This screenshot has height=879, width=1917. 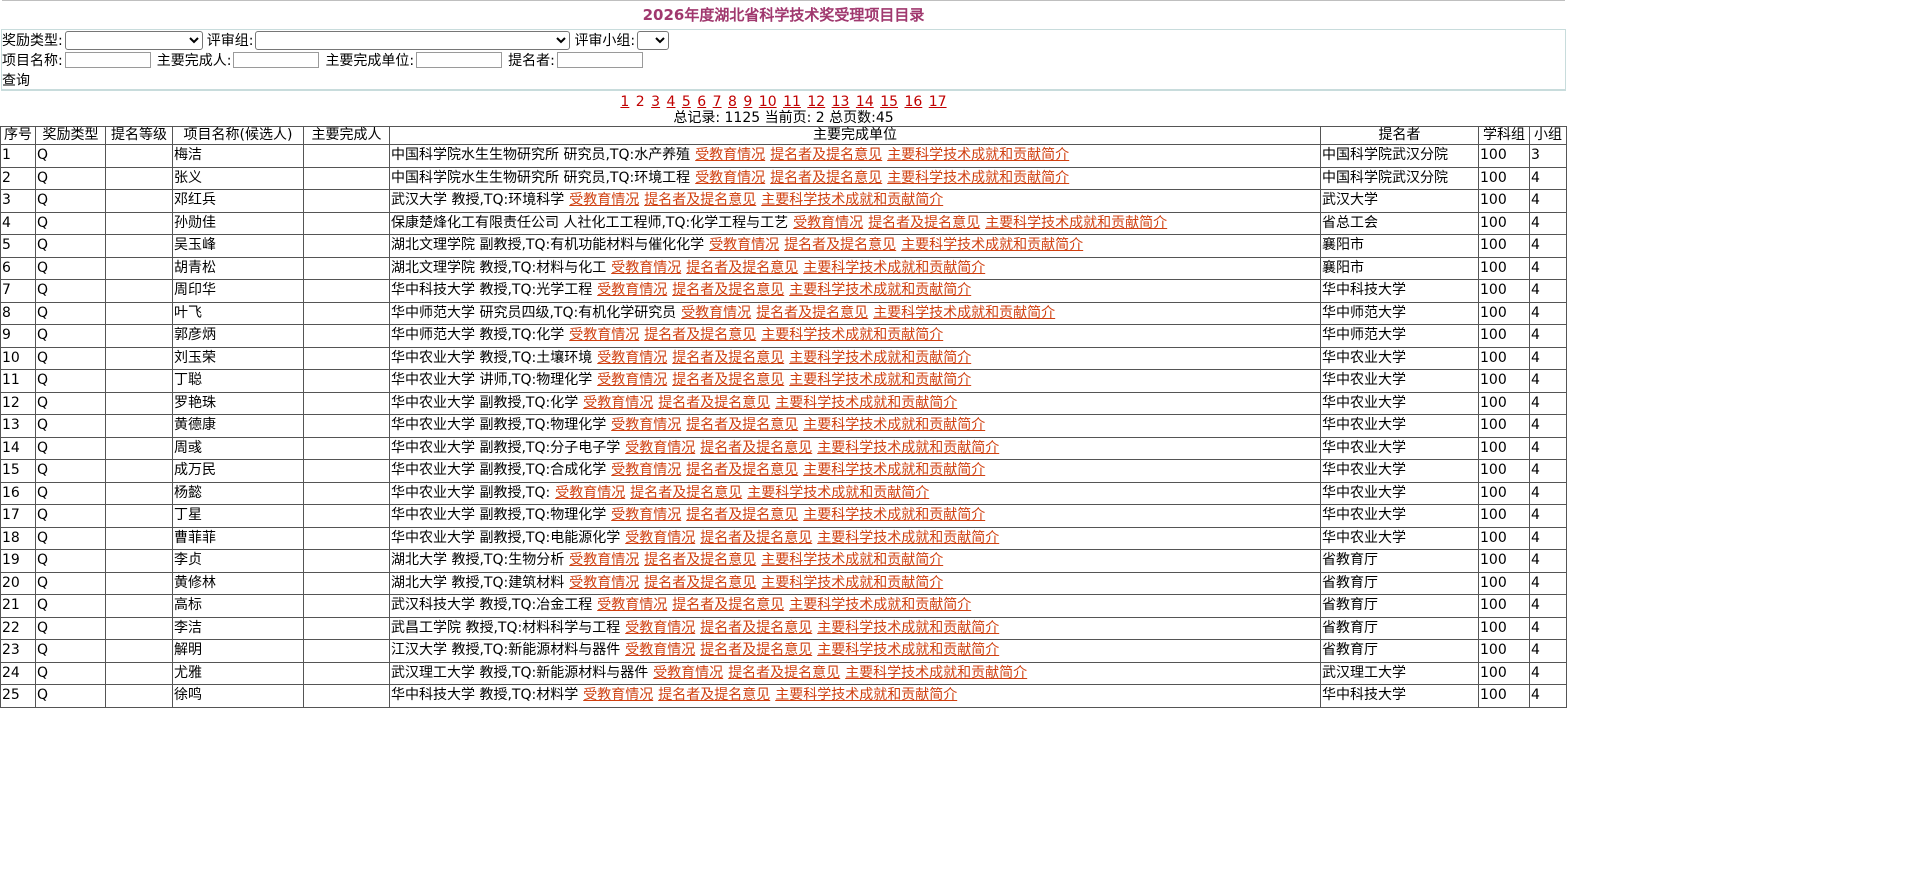 What do you see at coordinates (913, 102) in the screenshot?
I see `page-link-16: 16` at bounding box center [913, 102].